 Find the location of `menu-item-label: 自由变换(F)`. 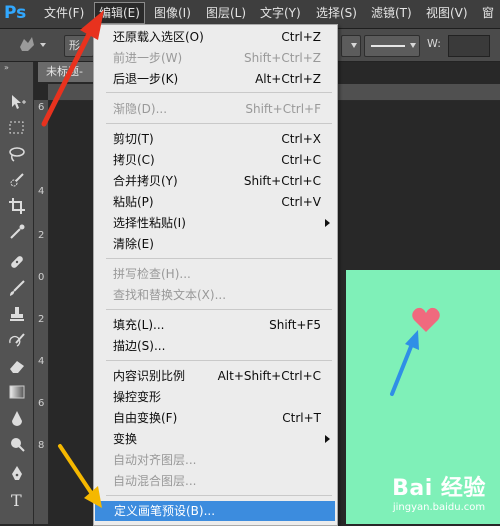

menu-item-label: 自由变换(F) is located at coordinates (145, 418).